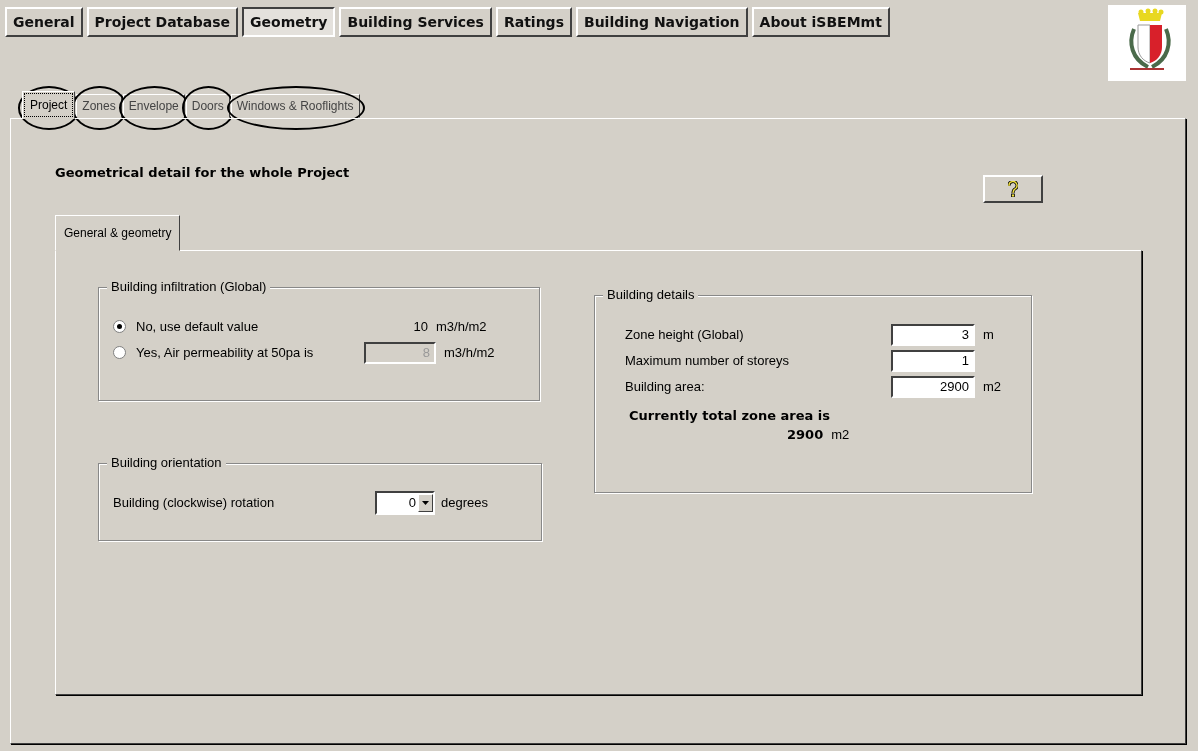 The width and height of the screenshot is (1198, 751). I want to click on sub-tab: Windows & Rooflights, so click(295, 106).